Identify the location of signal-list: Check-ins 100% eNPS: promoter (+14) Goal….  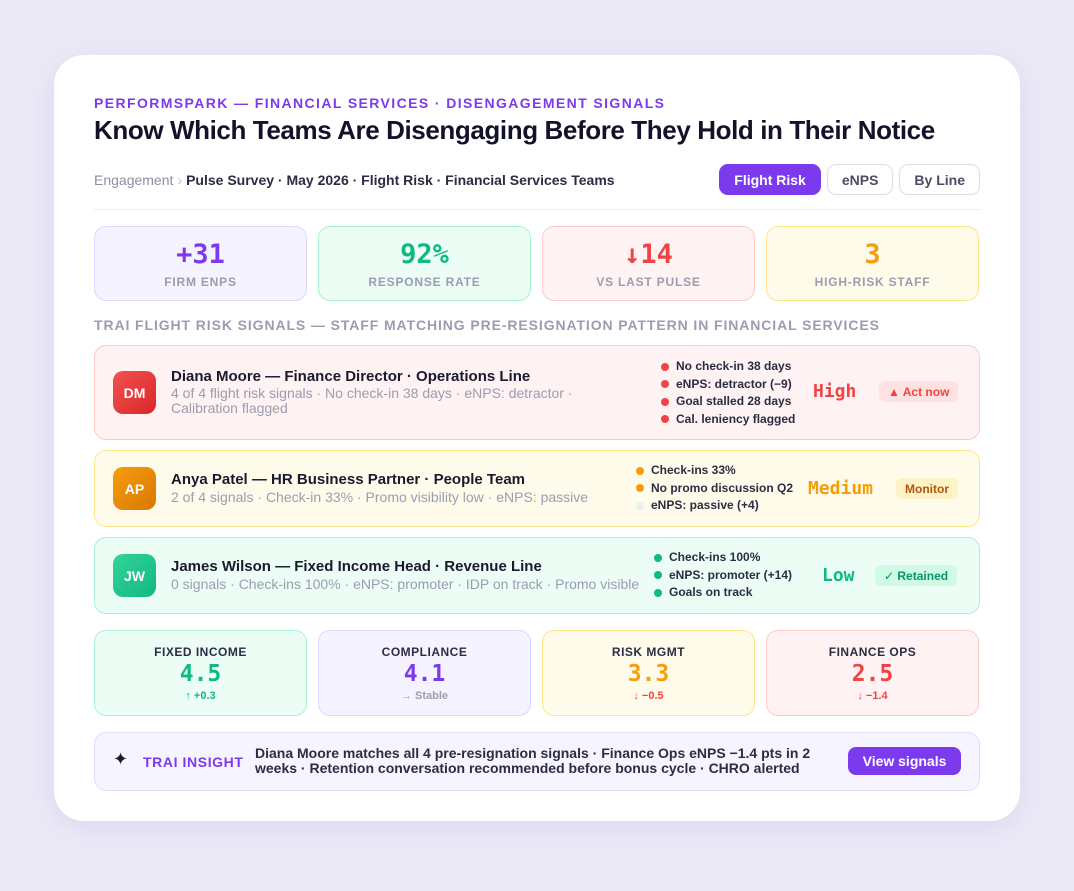
(723, 575).